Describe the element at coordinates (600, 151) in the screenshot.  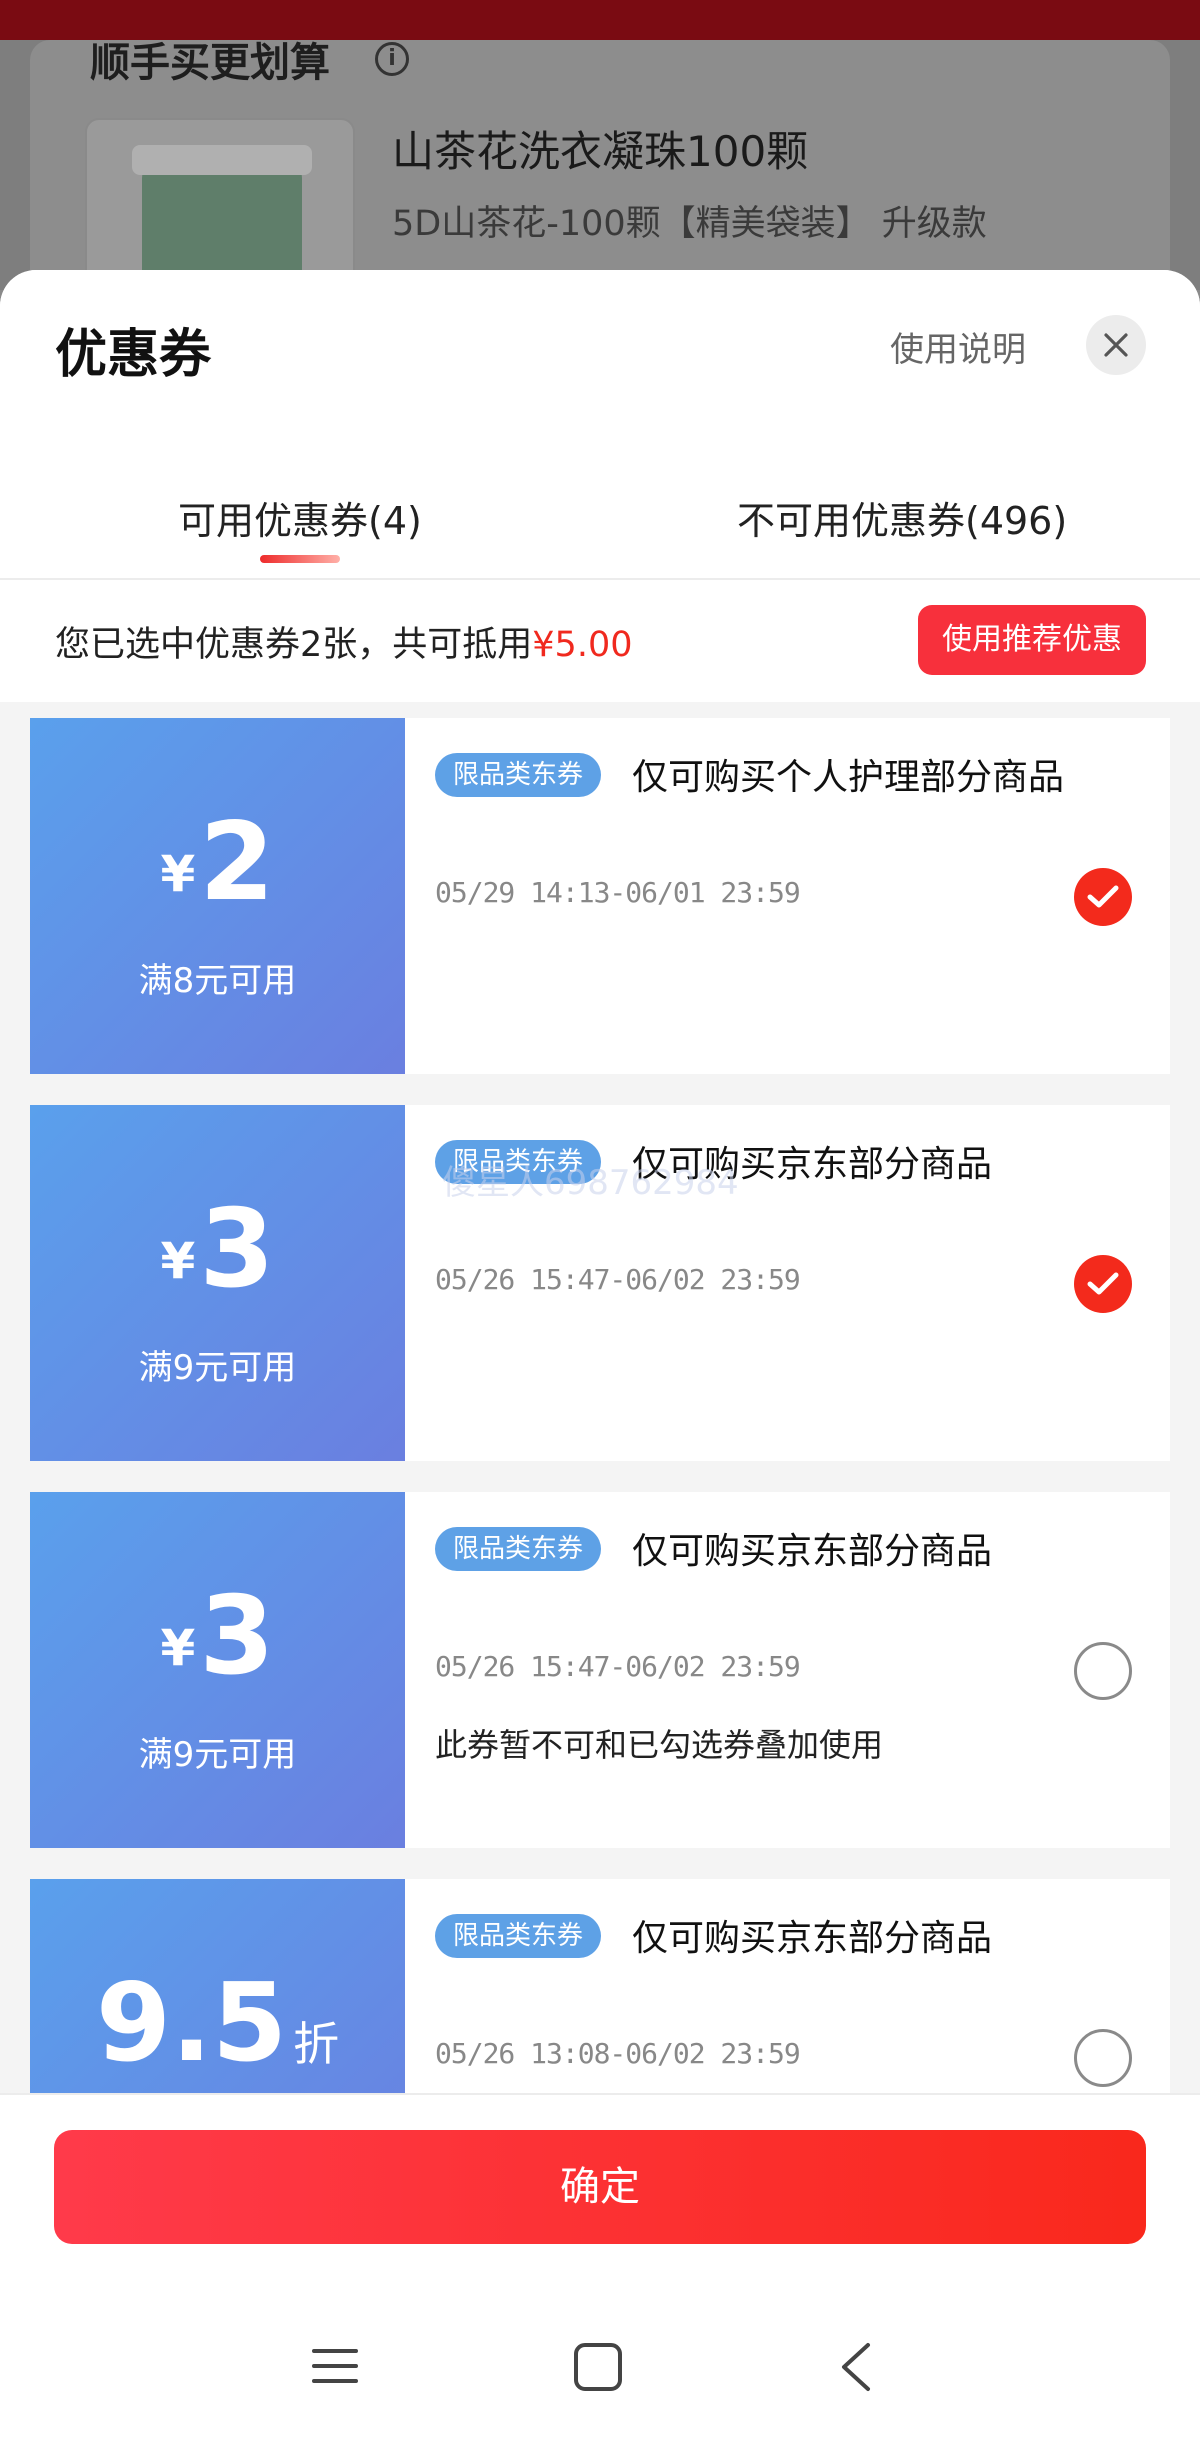
I see `background-product-name: 山茶花洗衣凝珠100颗` at that location.